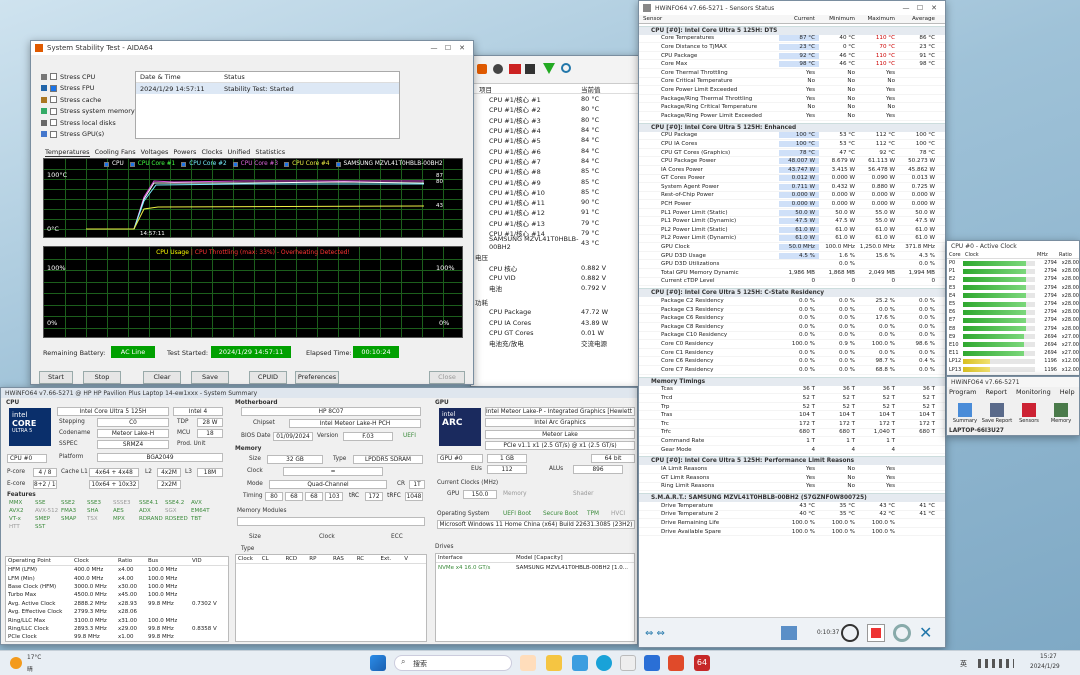 This screenshot has width=1080, height=675. I want to click on clock-row: E2 2794 x28.00, so click(1013, 279).